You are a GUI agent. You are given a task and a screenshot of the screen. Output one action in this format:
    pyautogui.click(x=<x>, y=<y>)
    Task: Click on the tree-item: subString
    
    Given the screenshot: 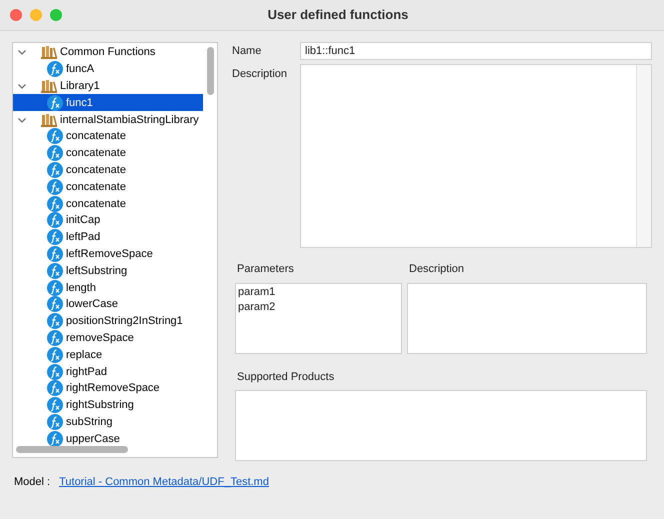 What is the action you would take?
    pyautogui.click(x=108, y=422)
    